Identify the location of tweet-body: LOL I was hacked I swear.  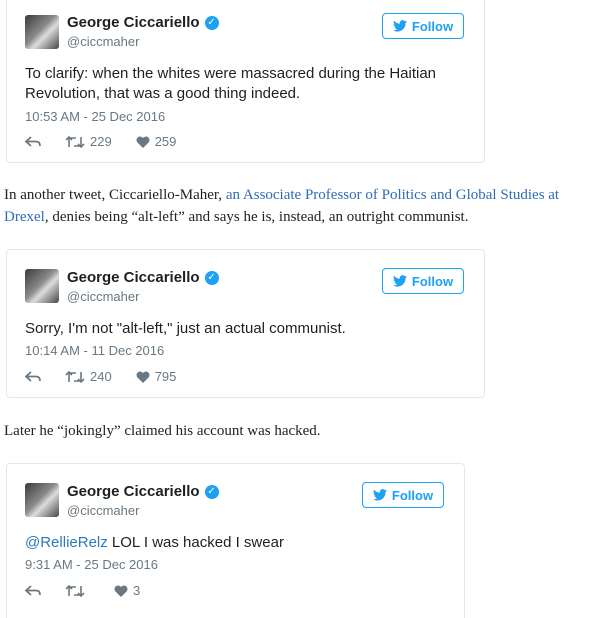
(195, 542).